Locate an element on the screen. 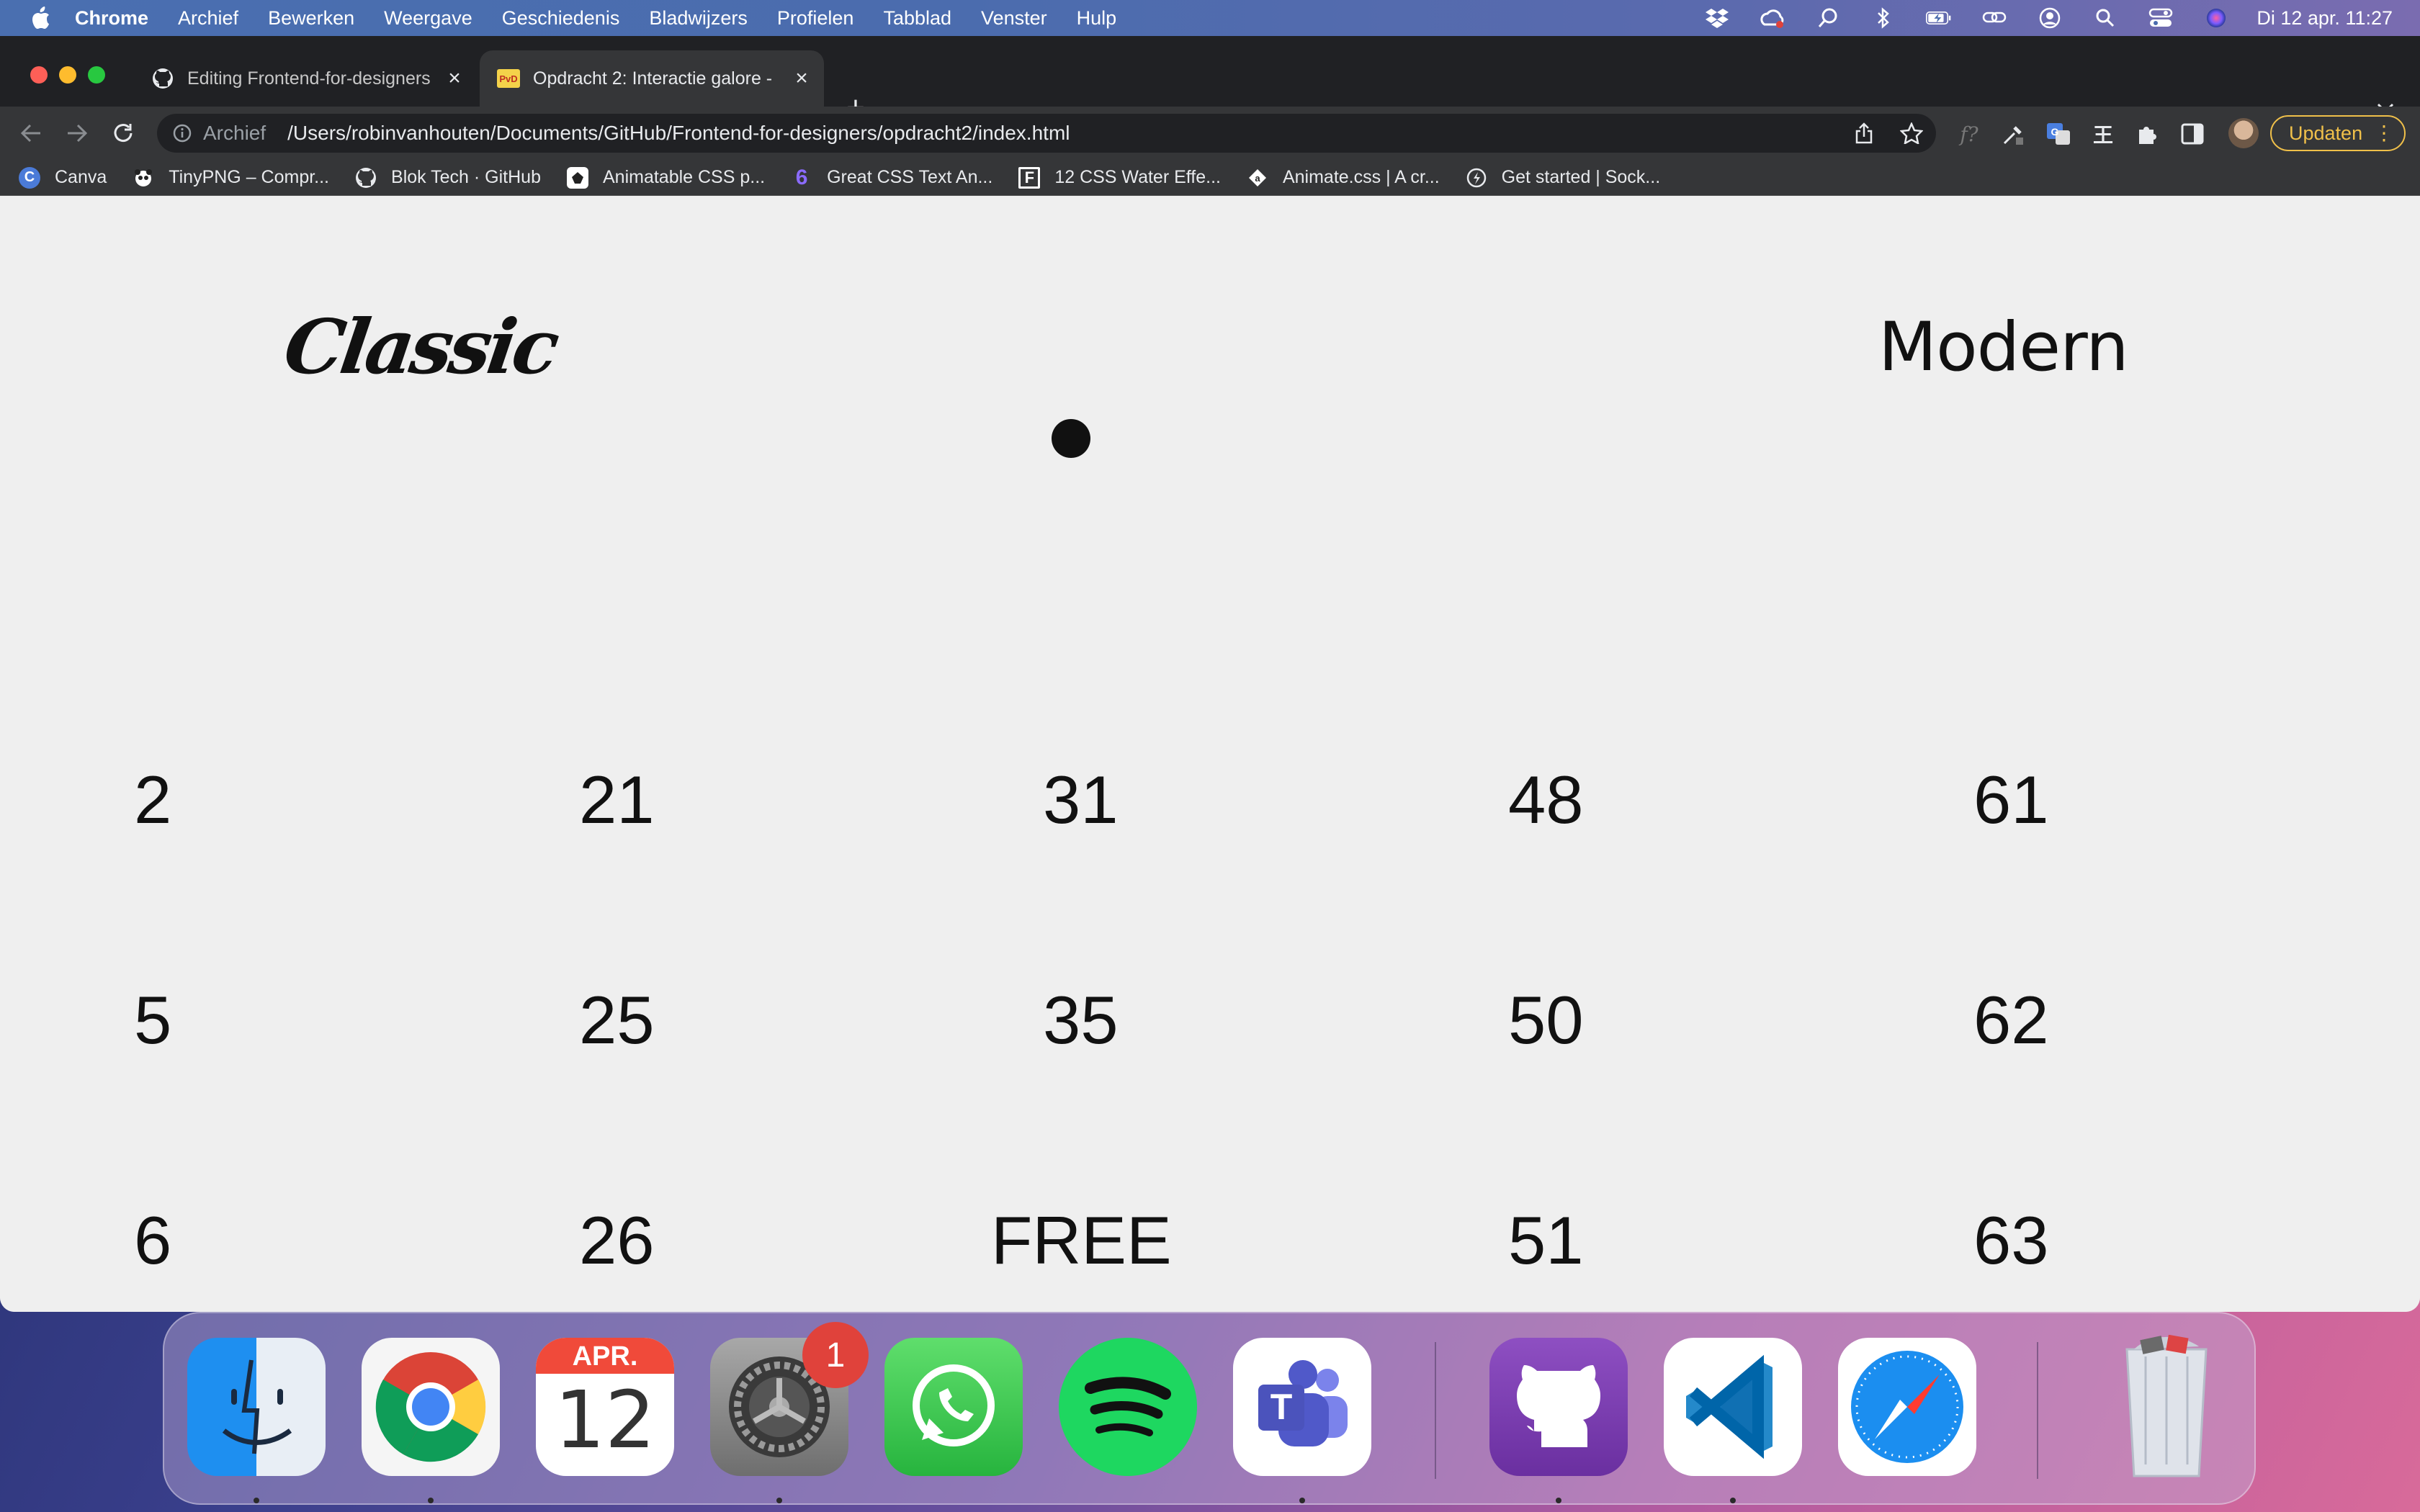 The image size is (2420, 1512). finder-icon is located at coordinates (256, 1407).